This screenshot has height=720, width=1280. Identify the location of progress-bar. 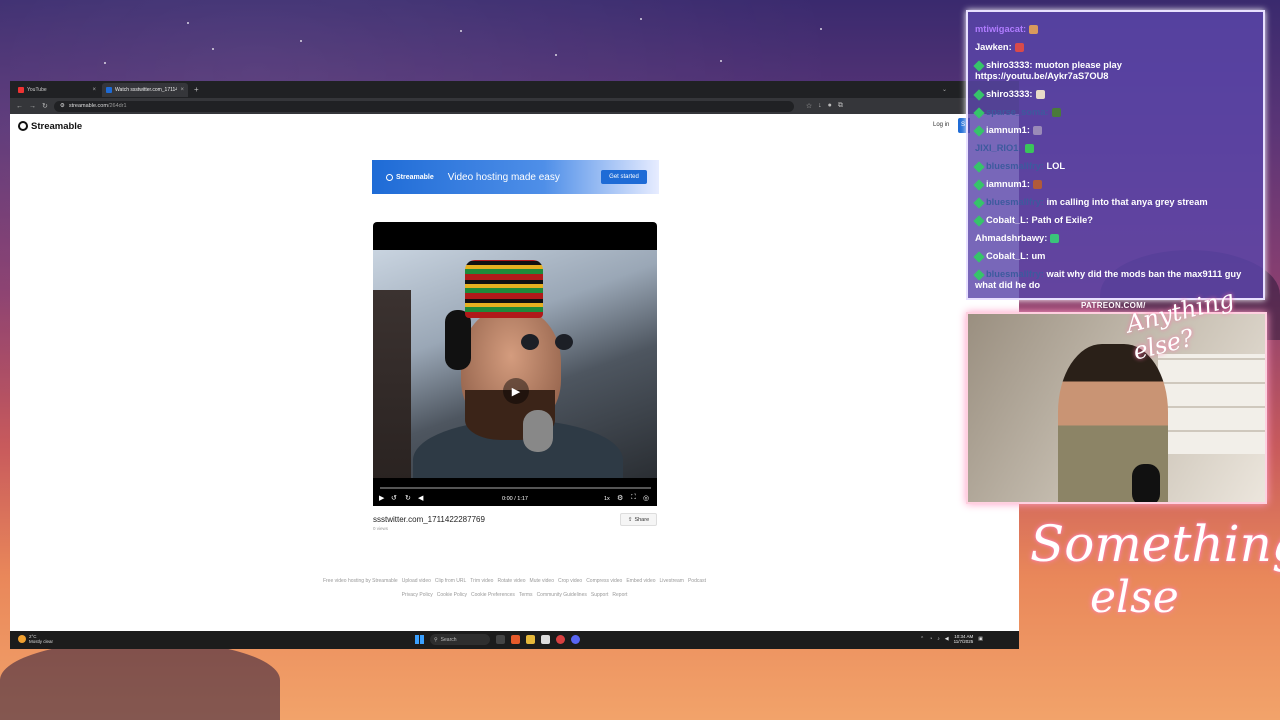
(515, 488).